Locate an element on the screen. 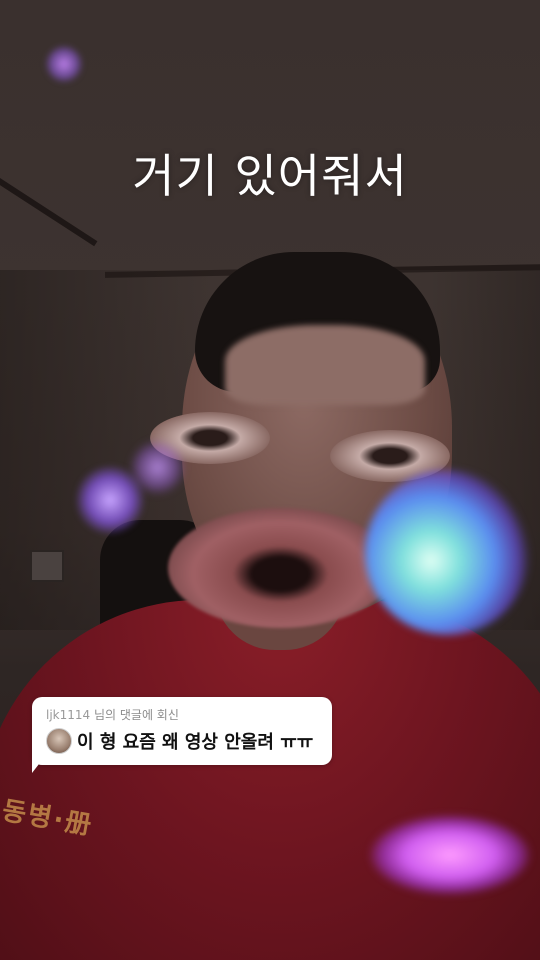  reply-header: ljk1114 님의 댓글에 회신 is located at coordinates (112, 714).